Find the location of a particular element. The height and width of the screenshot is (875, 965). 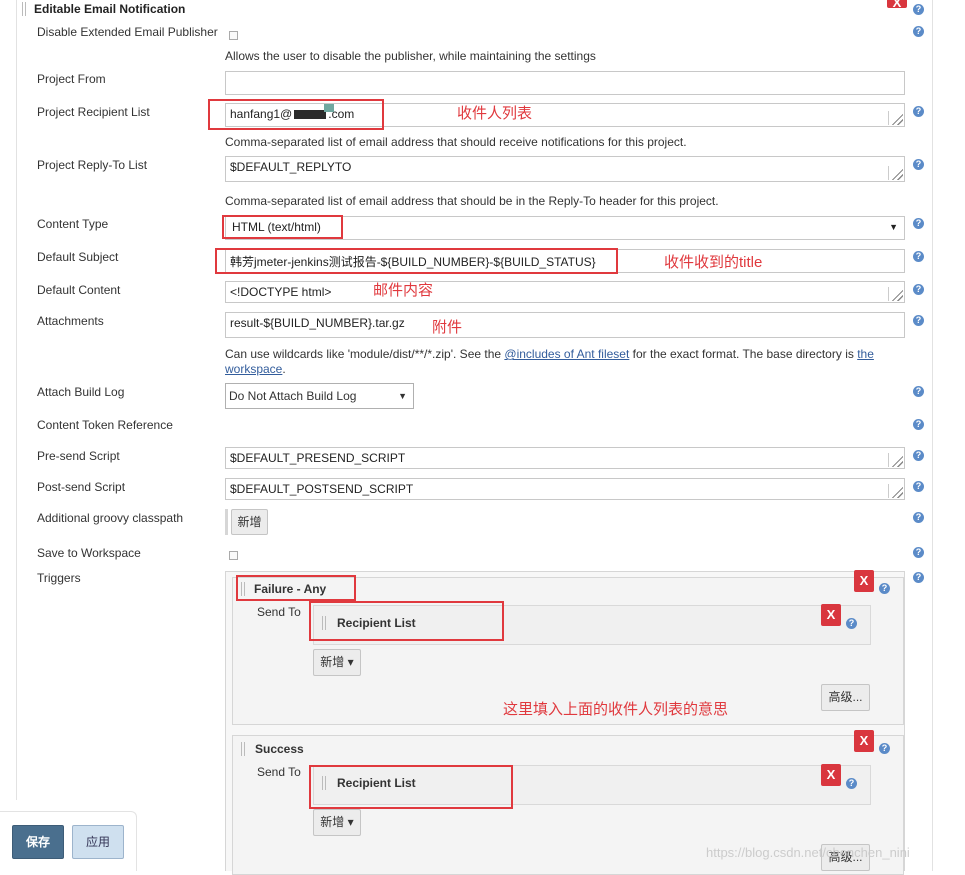

section-title: Editable Email Notification is located at coordinates (110, 9).